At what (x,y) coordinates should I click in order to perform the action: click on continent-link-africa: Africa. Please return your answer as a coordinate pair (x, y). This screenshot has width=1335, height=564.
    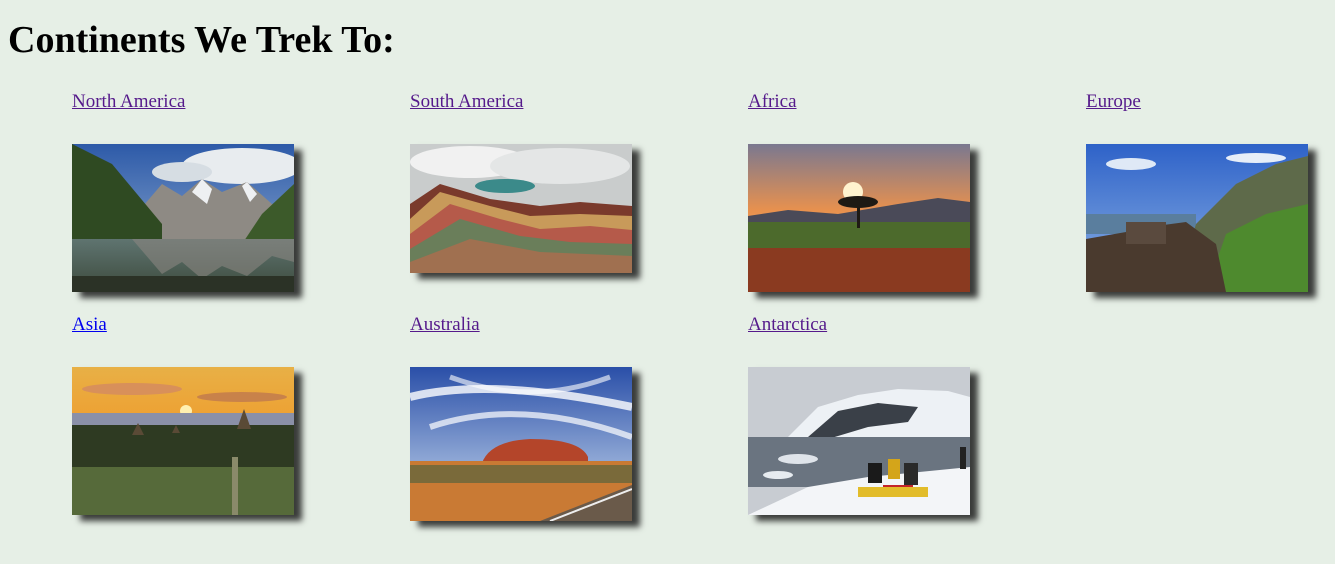
    Looking at the image, I should click on (772, 102).